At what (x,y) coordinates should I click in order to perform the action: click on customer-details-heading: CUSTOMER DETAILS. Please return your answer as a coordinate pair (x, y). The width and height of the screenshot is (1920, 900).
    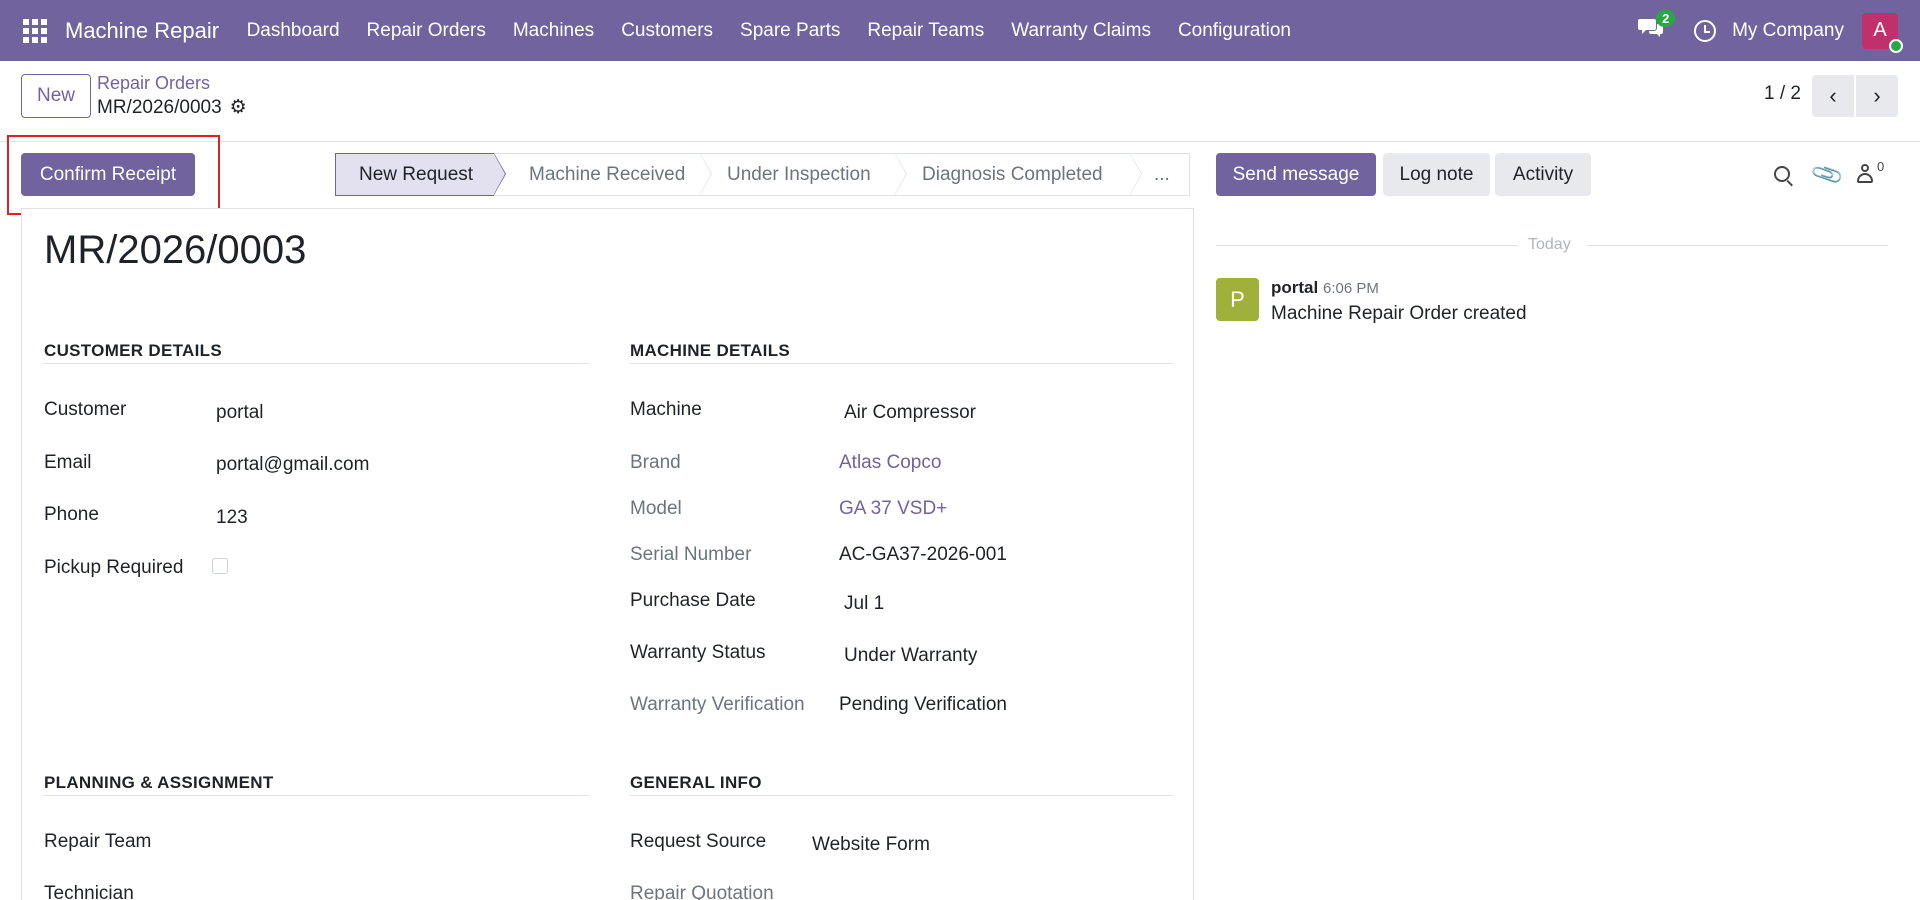
    Looking at the image, I should click on (133, 350).